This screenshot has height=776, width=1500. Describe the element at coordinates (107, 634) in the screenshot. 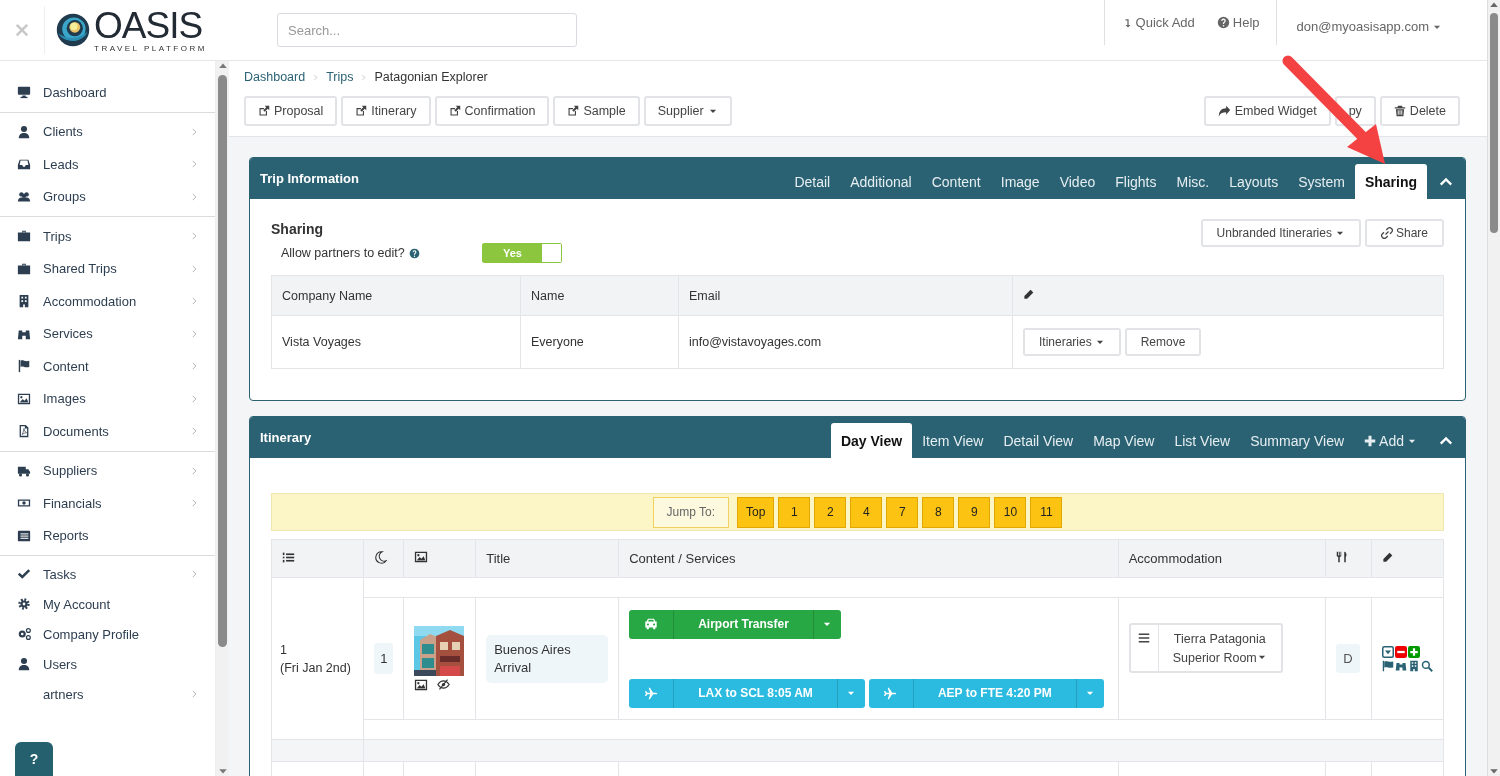

I see `sidebar-item: Company Profile` at that location.